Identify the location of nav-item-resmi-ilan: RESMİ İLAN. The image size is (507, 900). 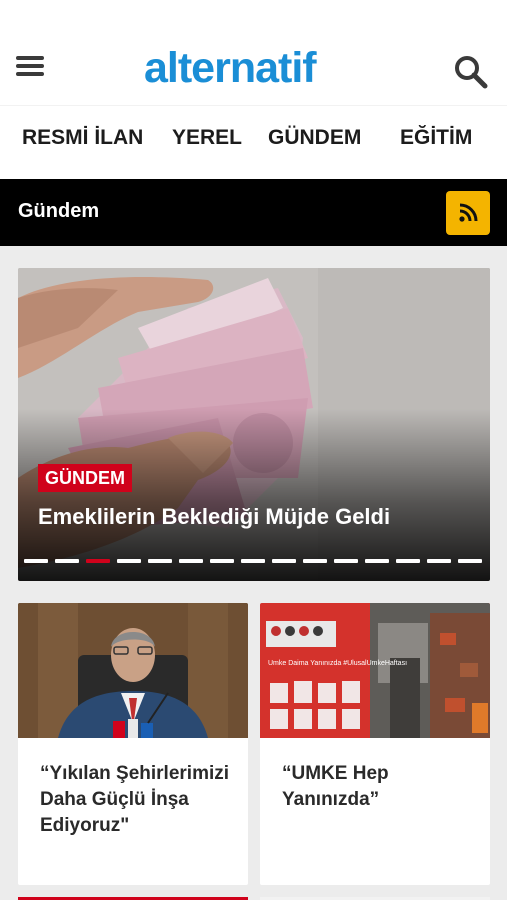
(82, 138).